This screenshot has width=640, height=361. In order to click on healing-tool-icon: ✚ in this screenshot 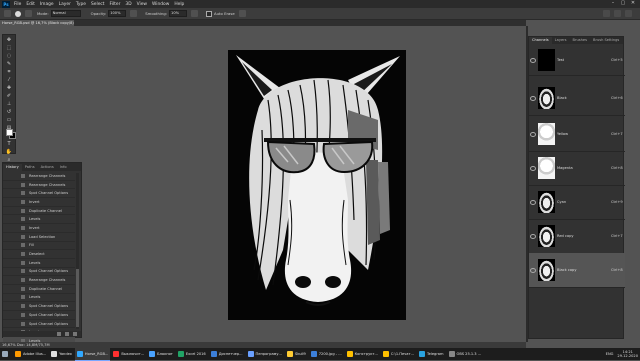, I will do `click(9, 88)`.